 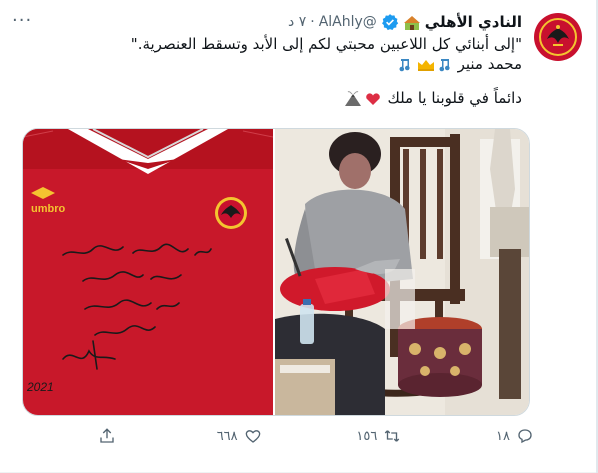 I want to click on reply-icon, so click(x=525, y=436).